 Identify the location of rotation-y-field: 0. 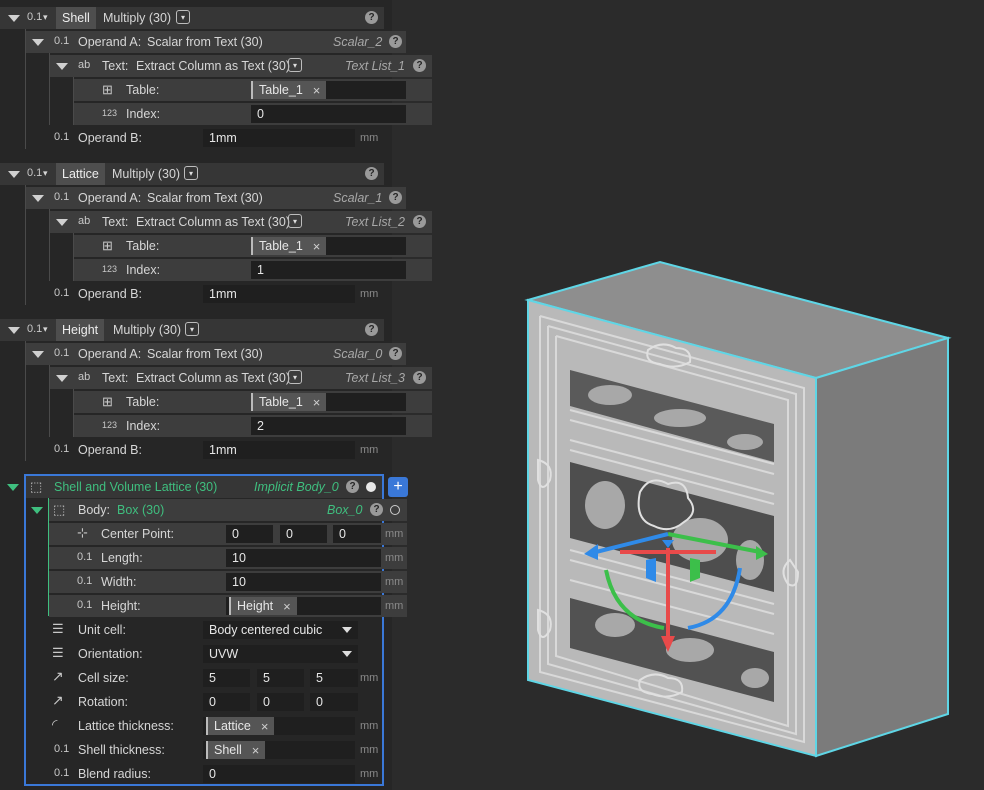
(280, 702).